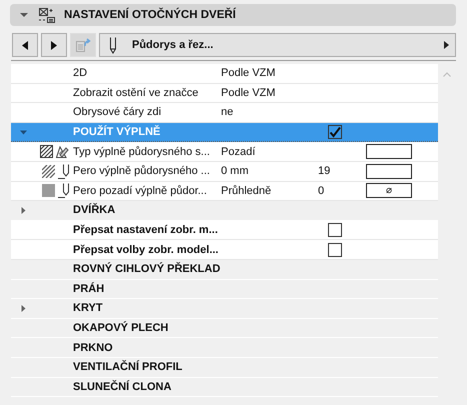  I want to click on left-arrow-icon, so click(25, 45).